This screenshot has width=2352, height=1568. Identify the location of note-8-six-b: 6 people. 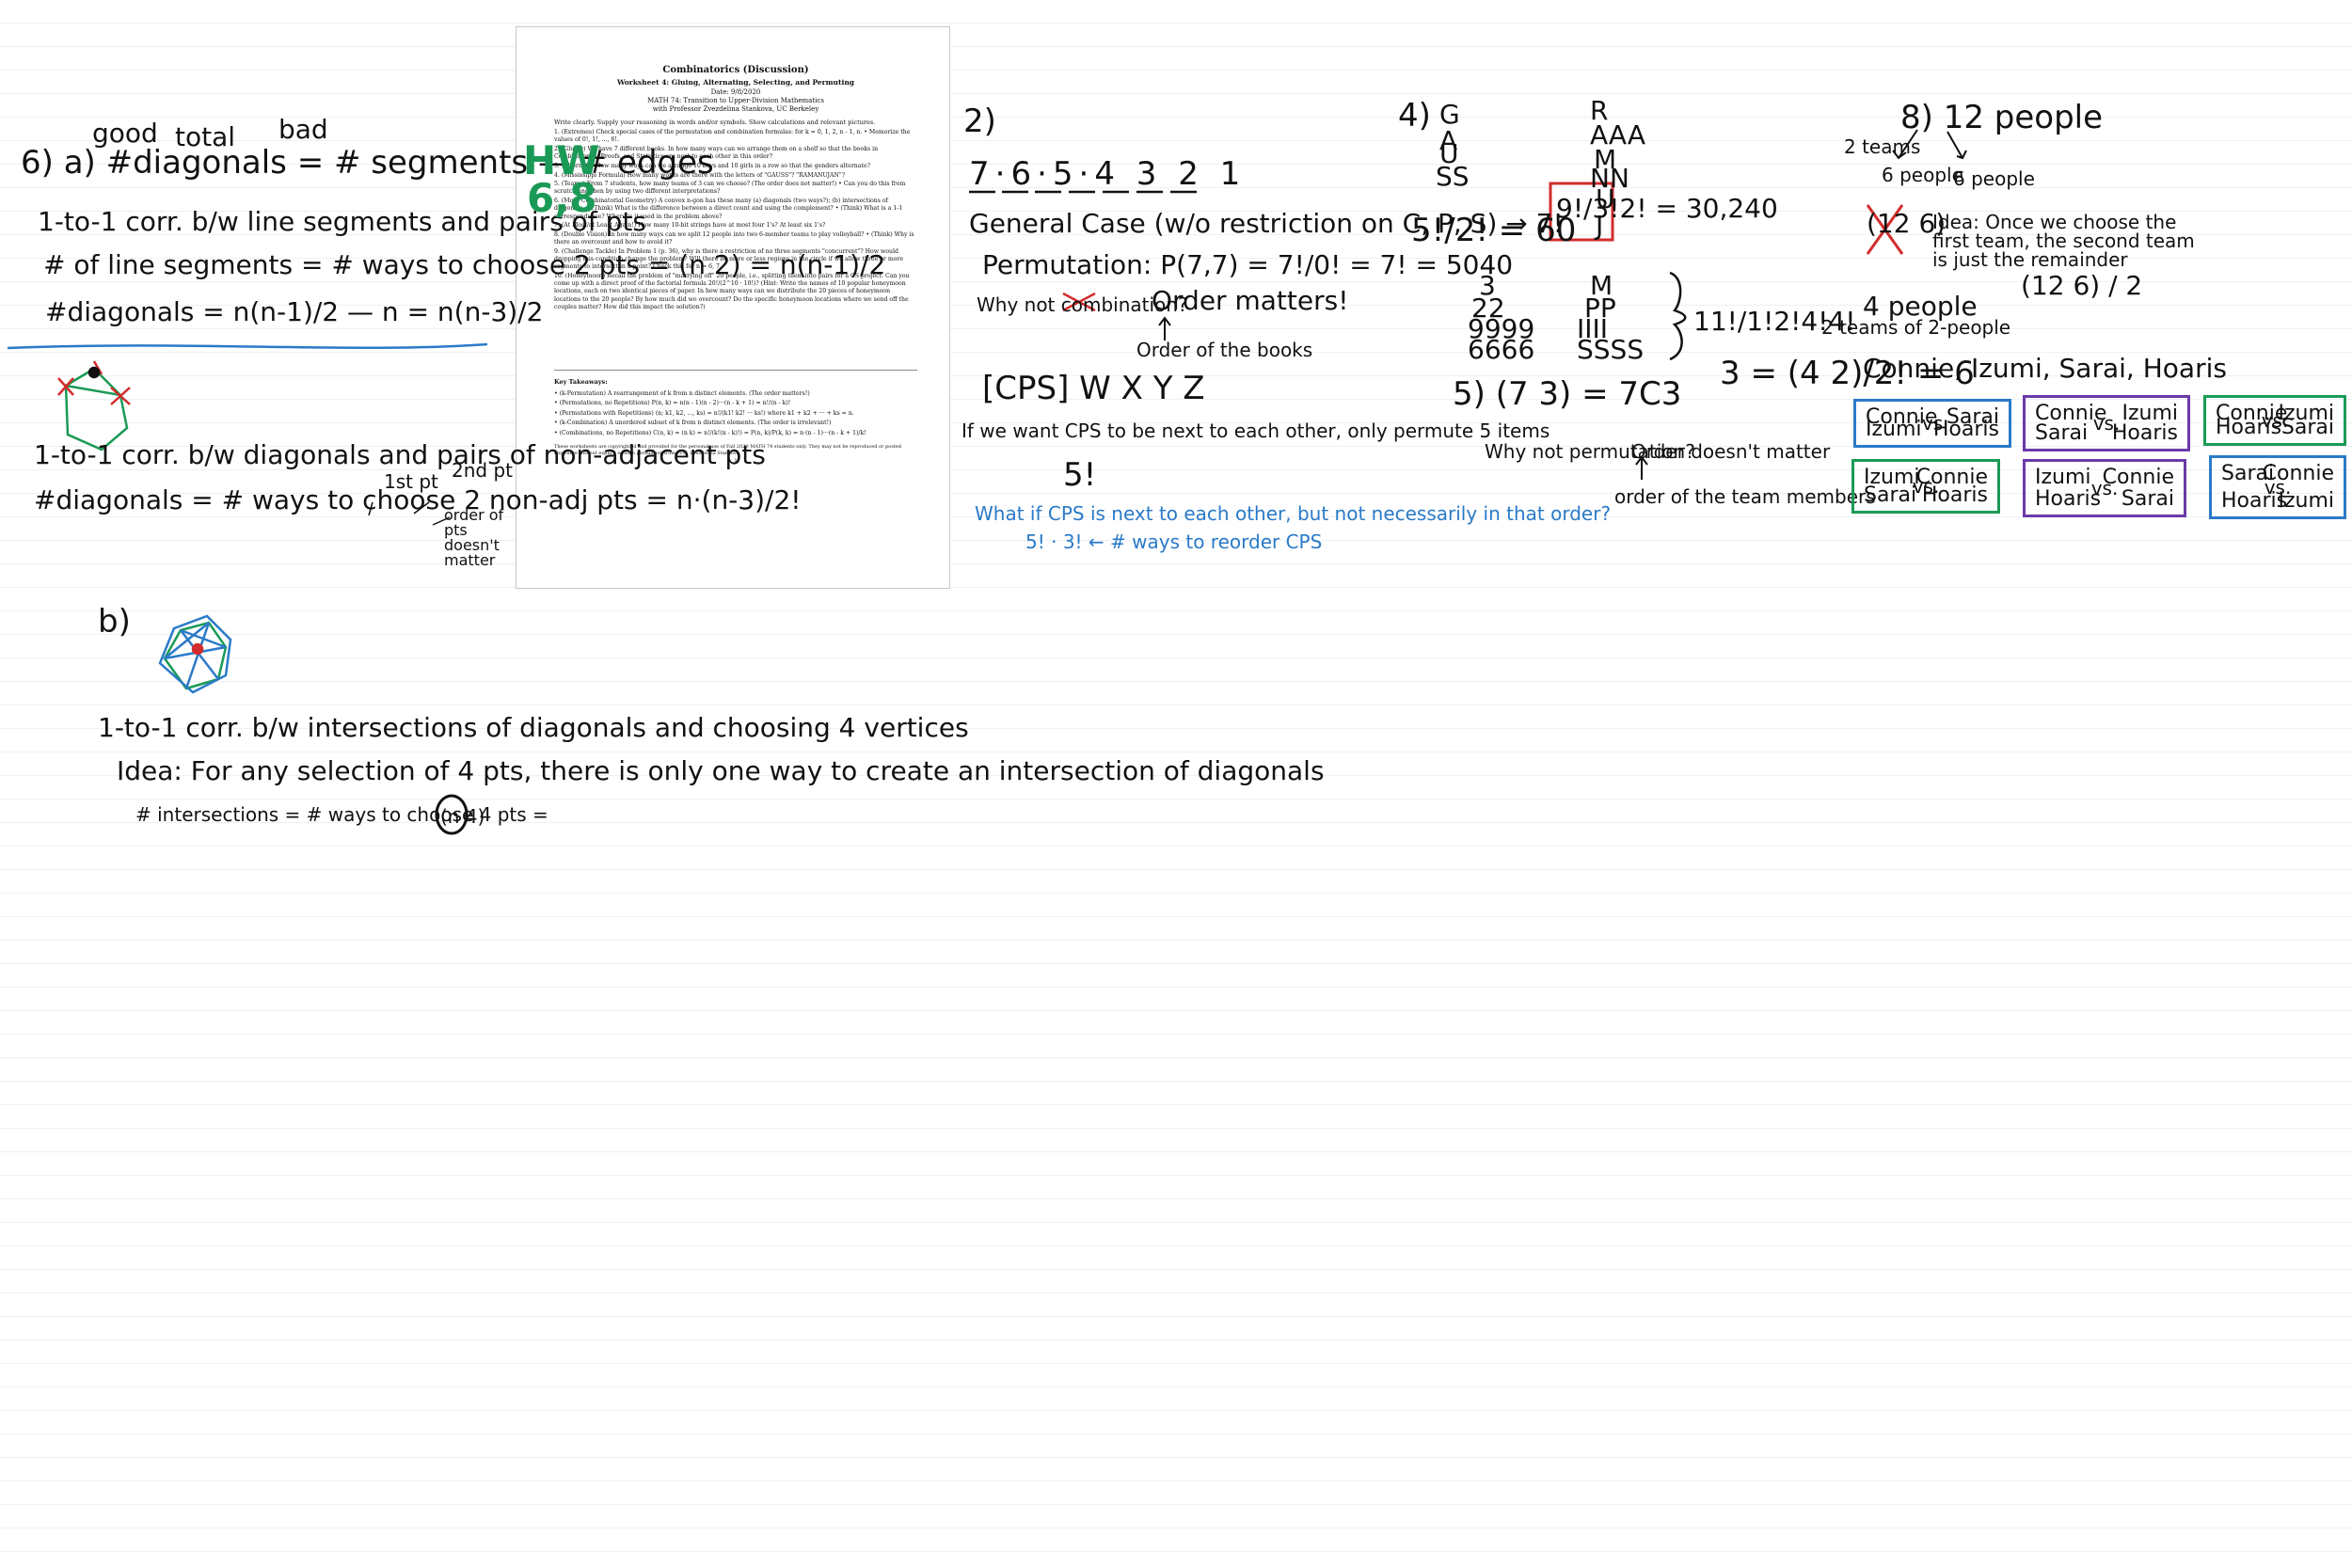
(1994, 178).